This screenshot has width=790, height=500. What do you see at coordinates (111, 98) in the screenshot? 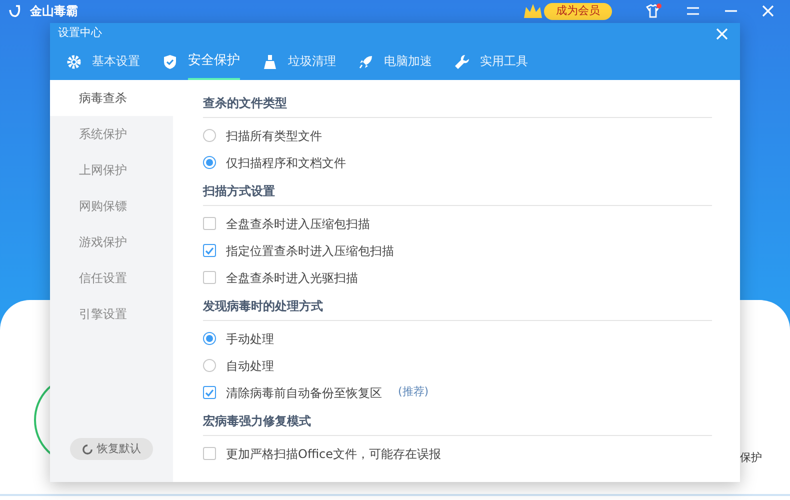
I see `sidebar-item: 病毒查杀` at bounding box center [111, 98].